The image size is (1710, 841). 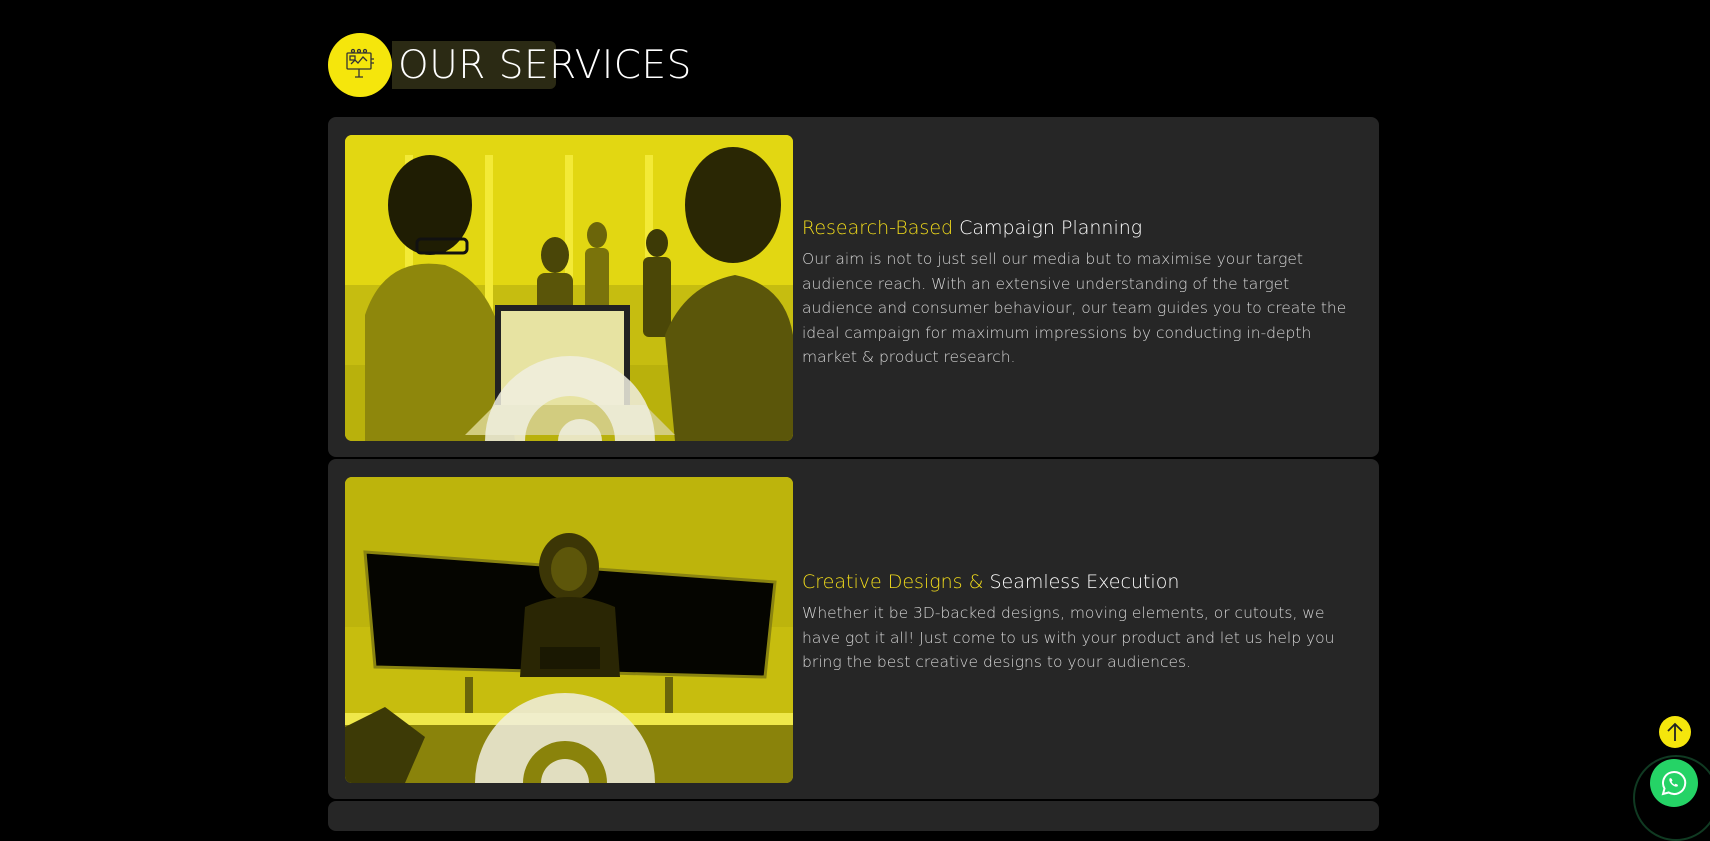 I want to click on heading-highlight: Research-Based, so click(x=878, y=228).